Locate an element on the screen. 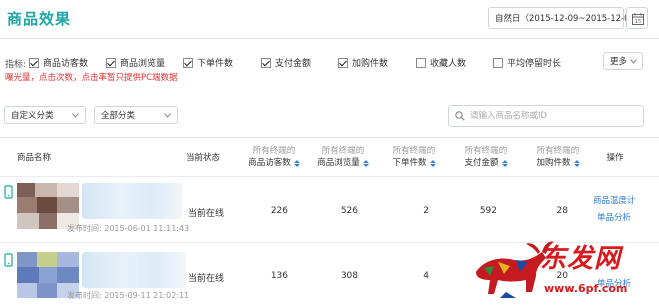  metric-avg-stay: 平均停留时长 is located at coordinates (527, 62).